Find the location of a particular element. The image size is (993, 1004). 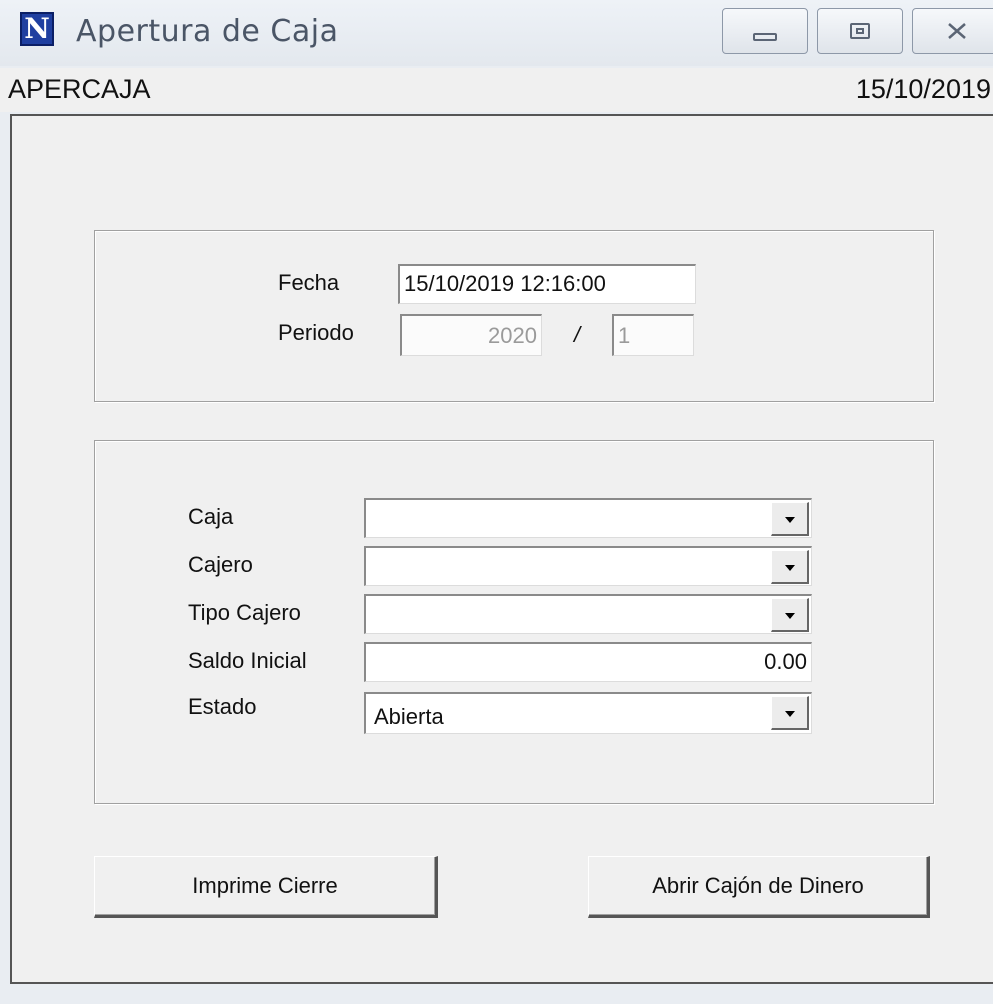

tipo-cajero-label: Tipo Cajero is located at coordinates (244, 612).